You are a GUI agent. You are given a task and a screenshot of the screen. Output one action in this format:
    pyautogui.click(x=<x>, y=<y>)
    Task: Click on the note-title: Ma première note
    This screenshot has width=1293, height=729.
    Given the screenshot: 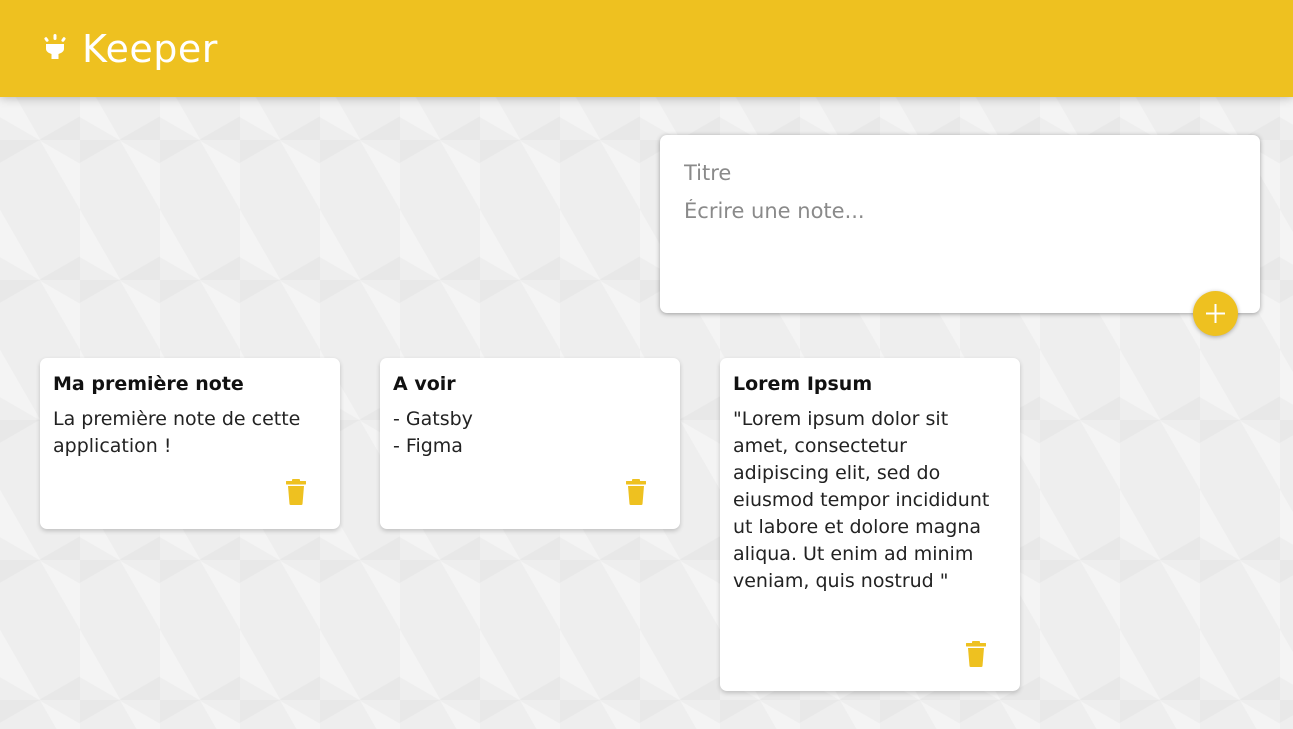 What is the action you would take?
    pyautogui.click(x=148, y=384)
    